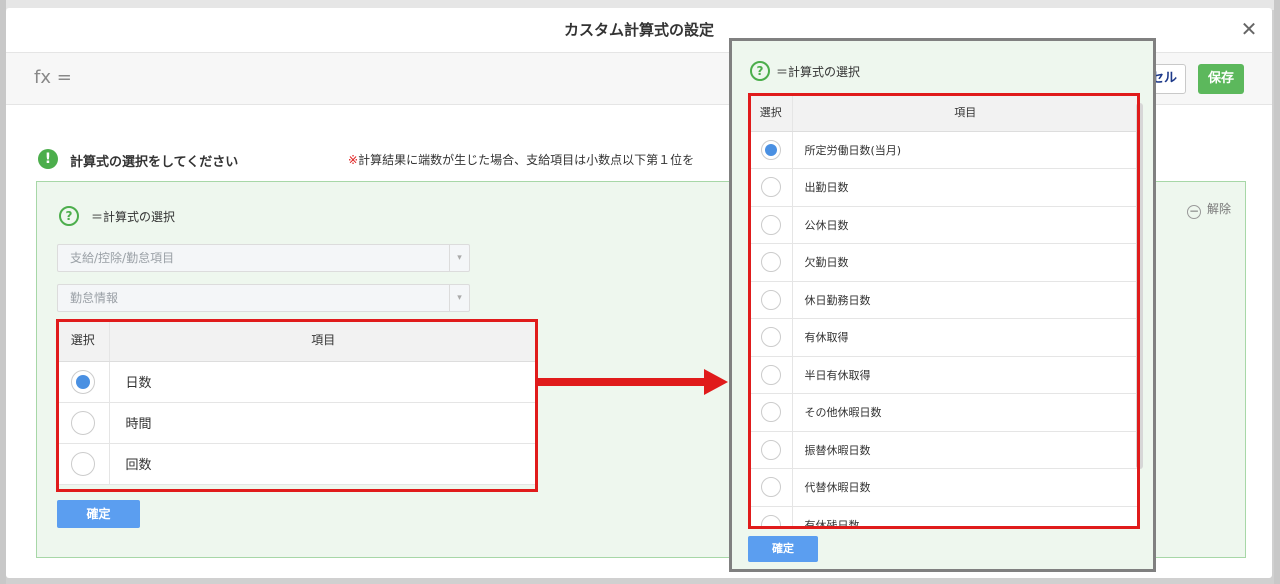  Describe the element at coordinates (1193, 211) in the screenshot. I see `minus-circle-icon: −` at that location.